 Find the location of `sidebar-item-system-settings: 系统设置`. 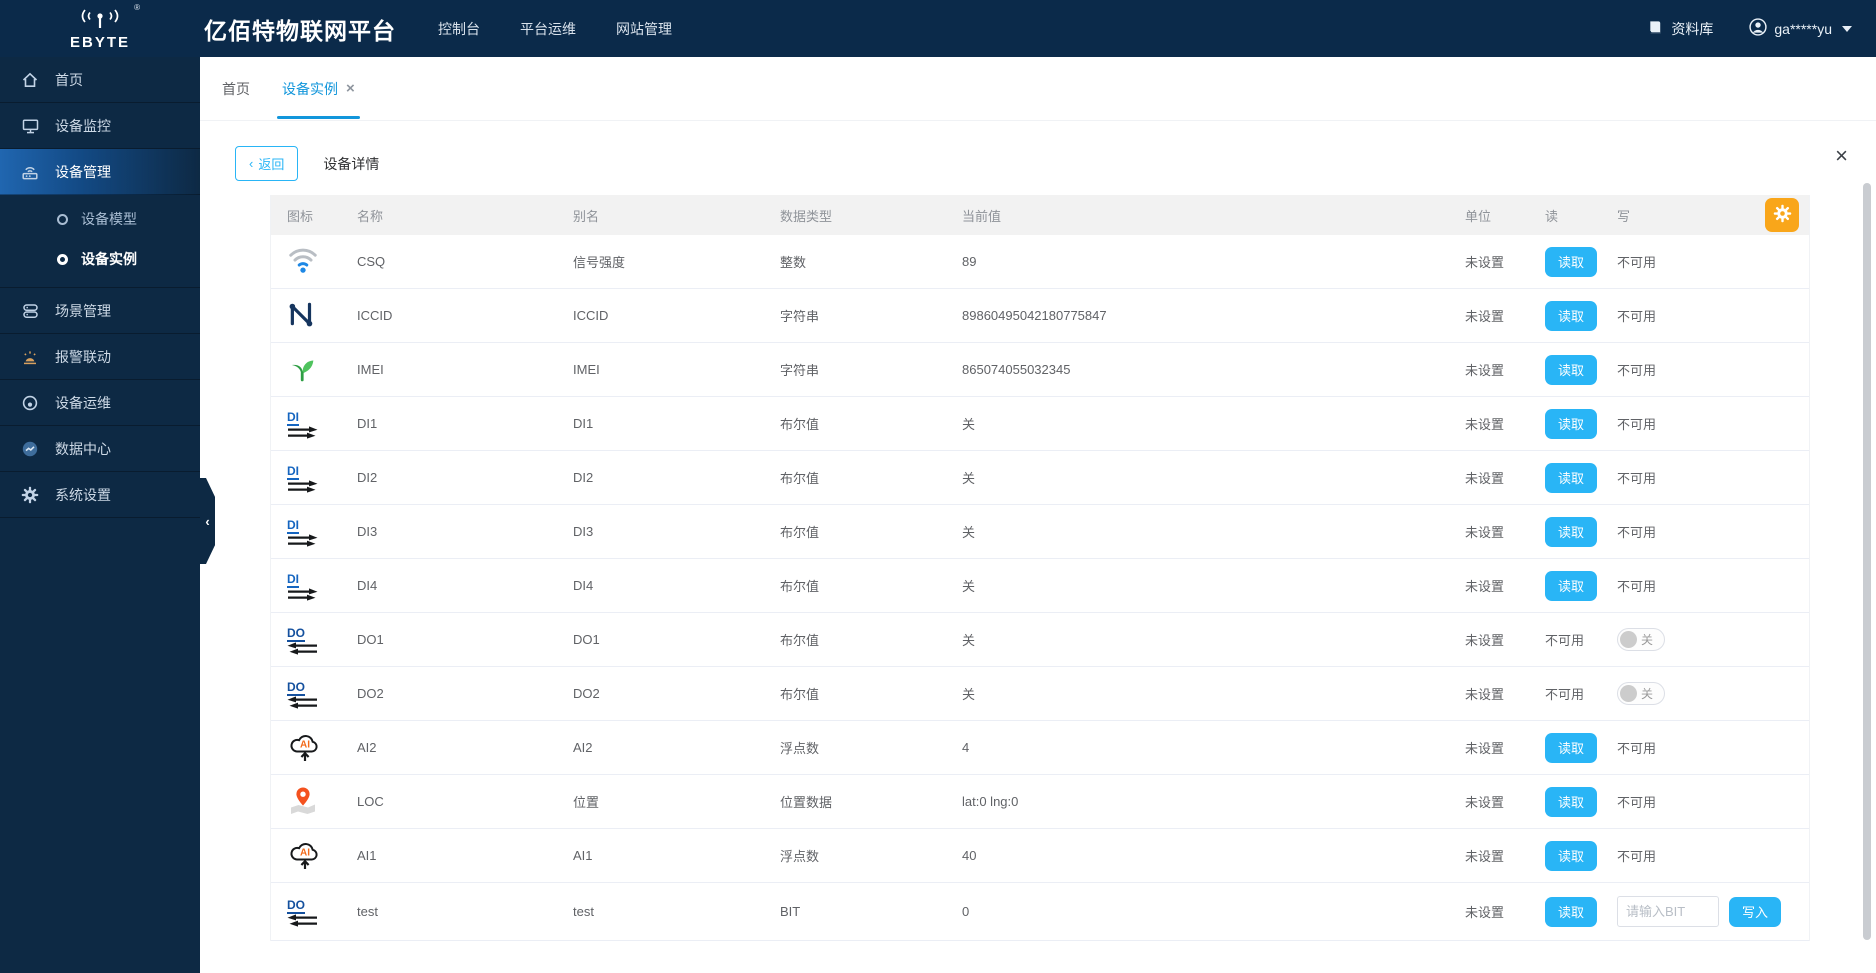

sidebar-item-system-settings: 系统设置 is located at coordinates (100, 495).